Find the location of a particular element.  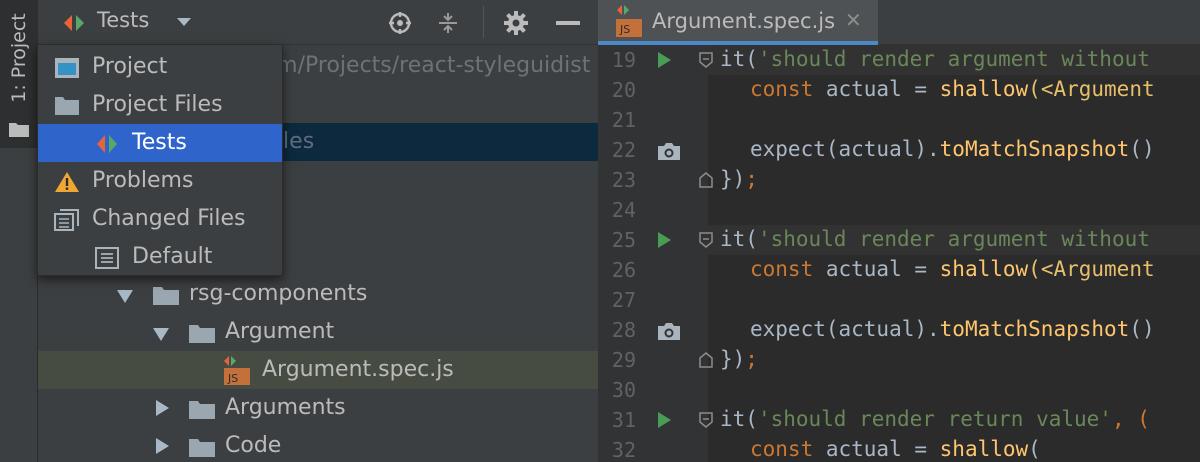

tree-row-code: Code is located at coordinates (318, 444).